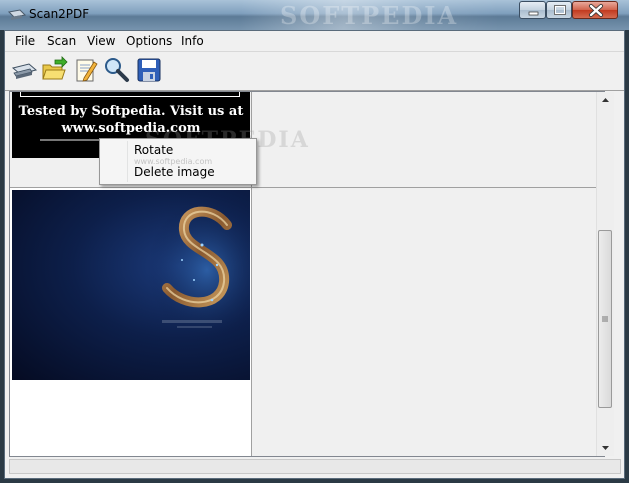  Describe the element at coordinates (101, 41) in the screenshot. I see `menu-view: View` at that location.